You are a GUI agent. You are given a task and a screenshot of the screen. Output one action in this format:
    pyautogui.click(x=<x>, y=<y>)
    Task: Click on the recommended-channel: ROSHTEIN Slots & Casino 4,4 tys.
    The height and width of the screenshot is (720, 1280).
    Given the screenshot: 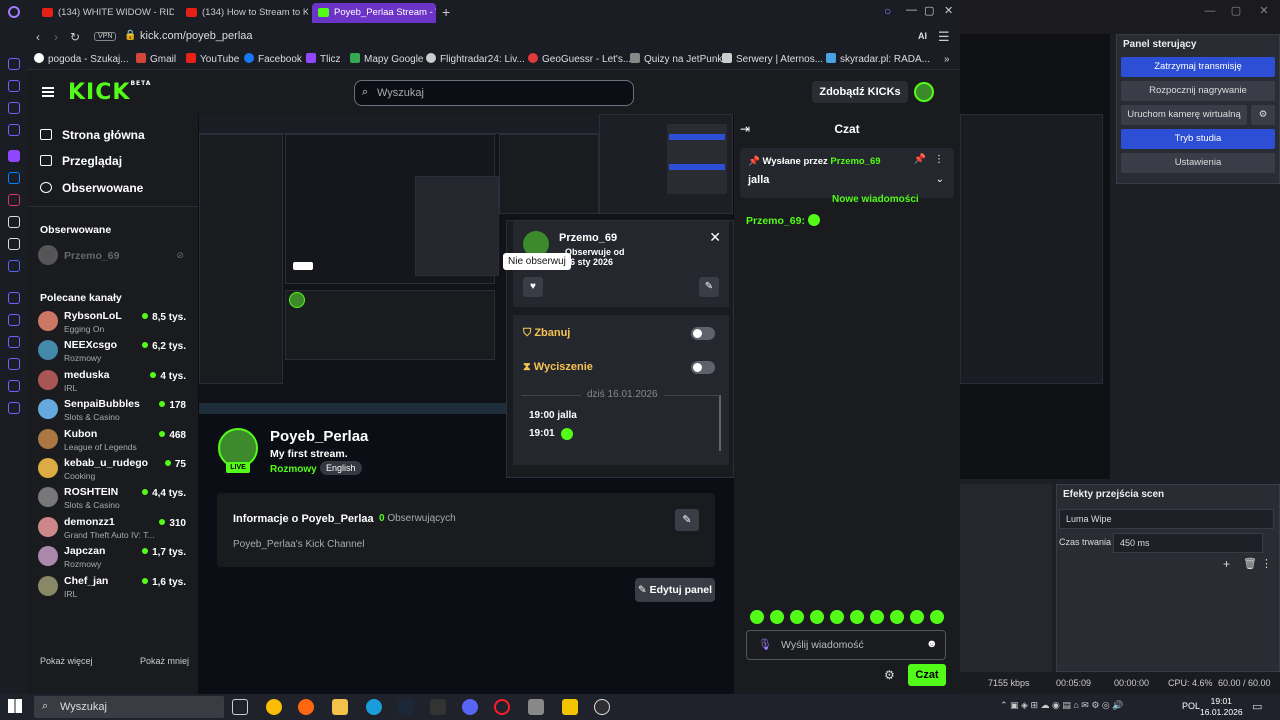 What is the action you would take?
    pyautogui.click(x=113, y=498)
    